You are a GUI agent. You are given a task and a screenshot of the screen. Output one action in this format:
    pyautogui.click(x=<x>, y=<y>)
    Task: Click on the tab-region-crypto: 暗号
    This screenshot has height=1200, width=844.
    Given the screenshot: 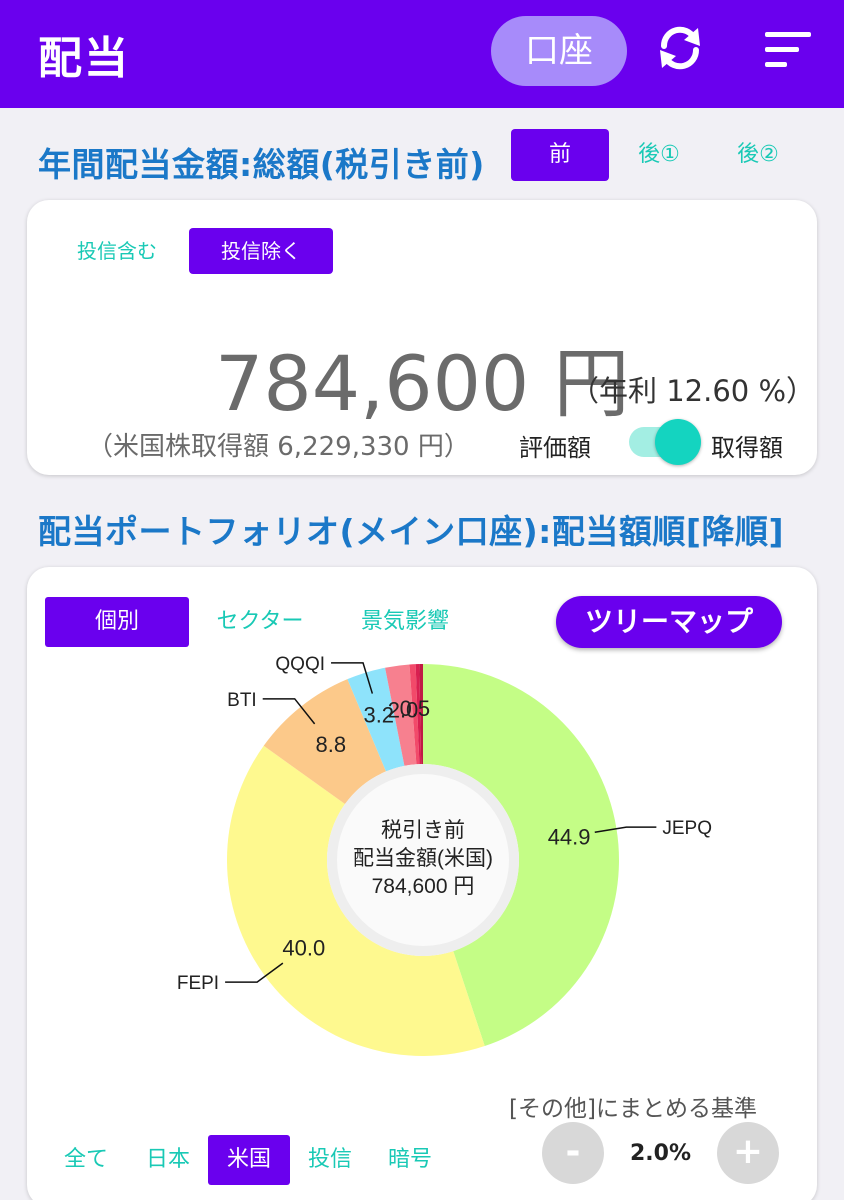 What is the action you would take?
    pyautogui.click(x=410, y=1160)
    